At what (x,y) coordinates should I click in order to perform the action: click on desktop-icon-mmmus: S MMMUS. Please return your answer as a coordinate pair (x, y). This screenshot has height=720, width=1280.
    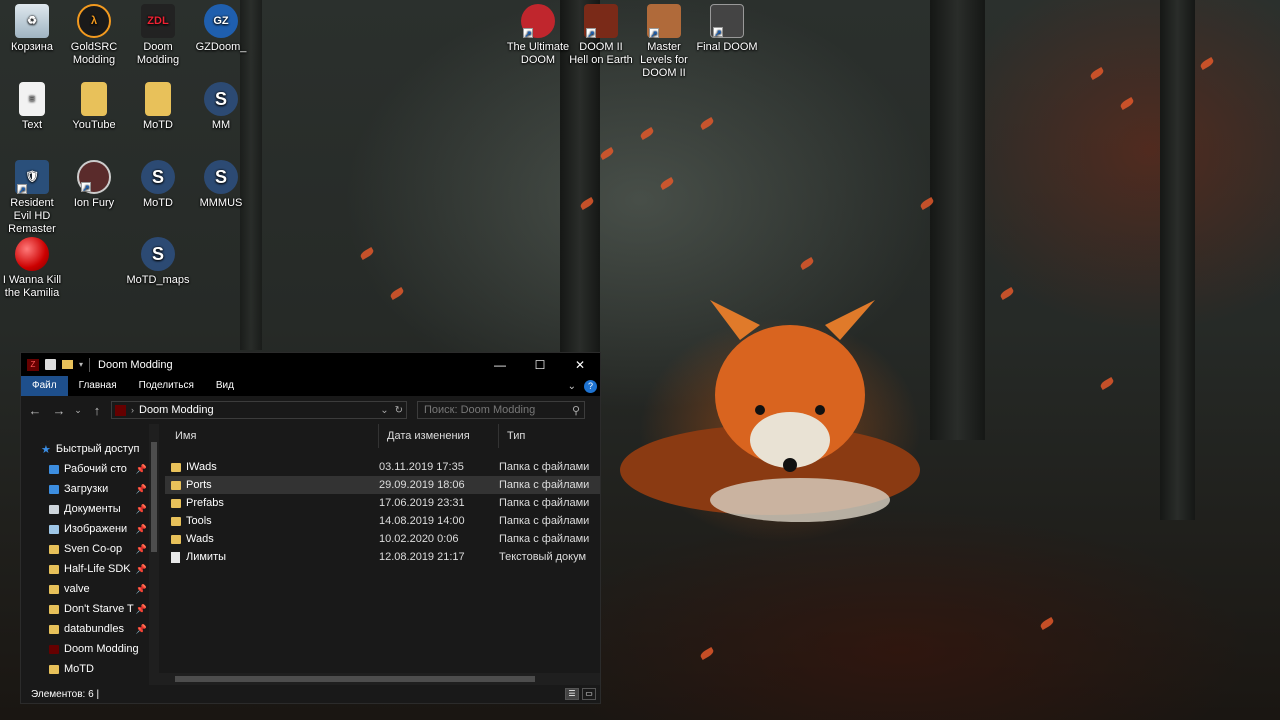
    Looking at the image, I should click on (221, 185).